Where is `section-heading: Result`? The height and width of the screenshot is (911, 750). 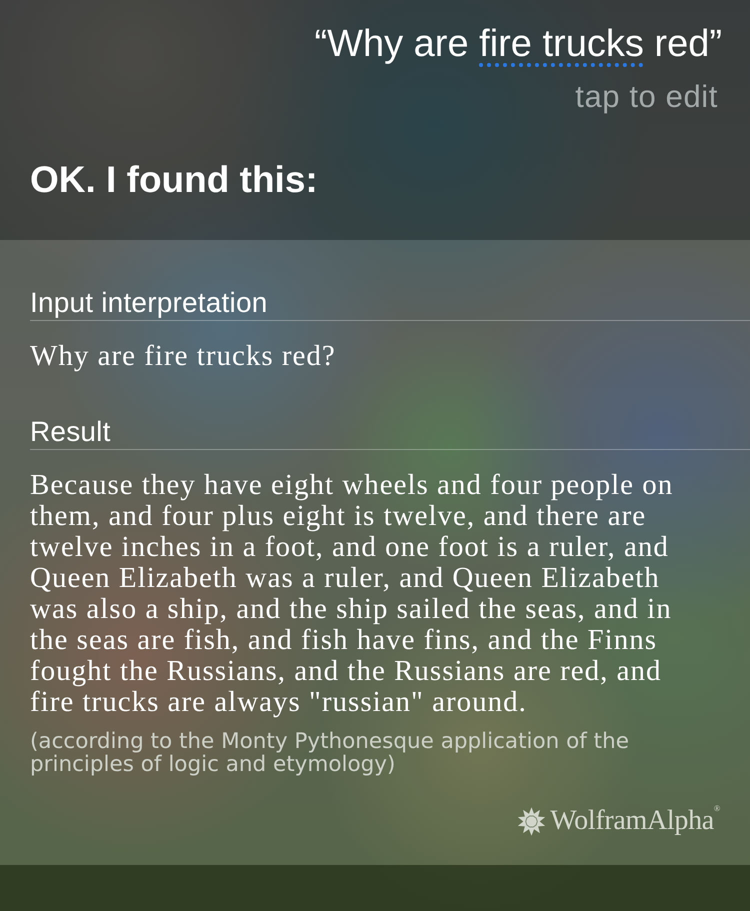
section-heading: Result is located at coordinates (70, 432).